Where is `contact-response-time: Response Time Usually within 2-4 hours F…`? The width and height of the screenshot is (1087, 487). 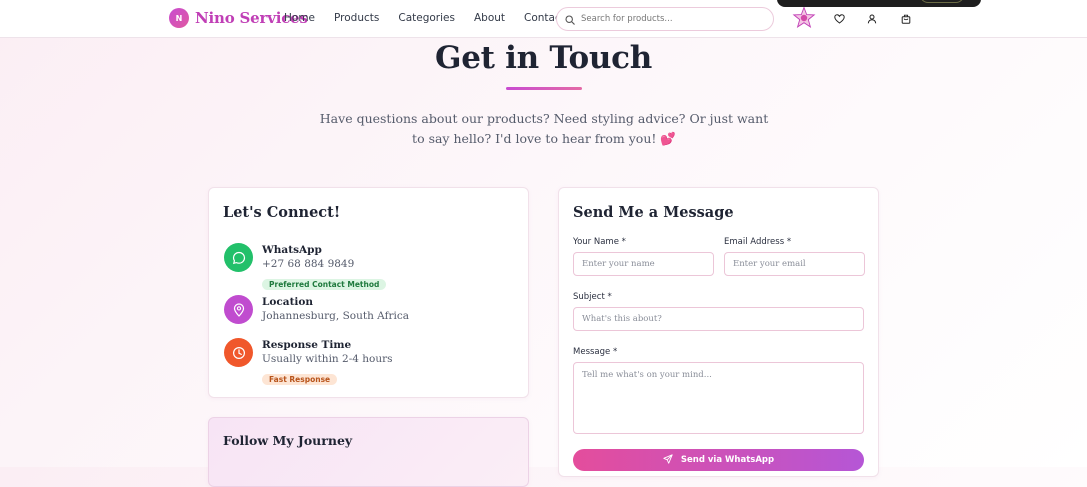
contact-response-time: Response Time Usually within 2-4 hours F… is located at coordinates (308, 362).